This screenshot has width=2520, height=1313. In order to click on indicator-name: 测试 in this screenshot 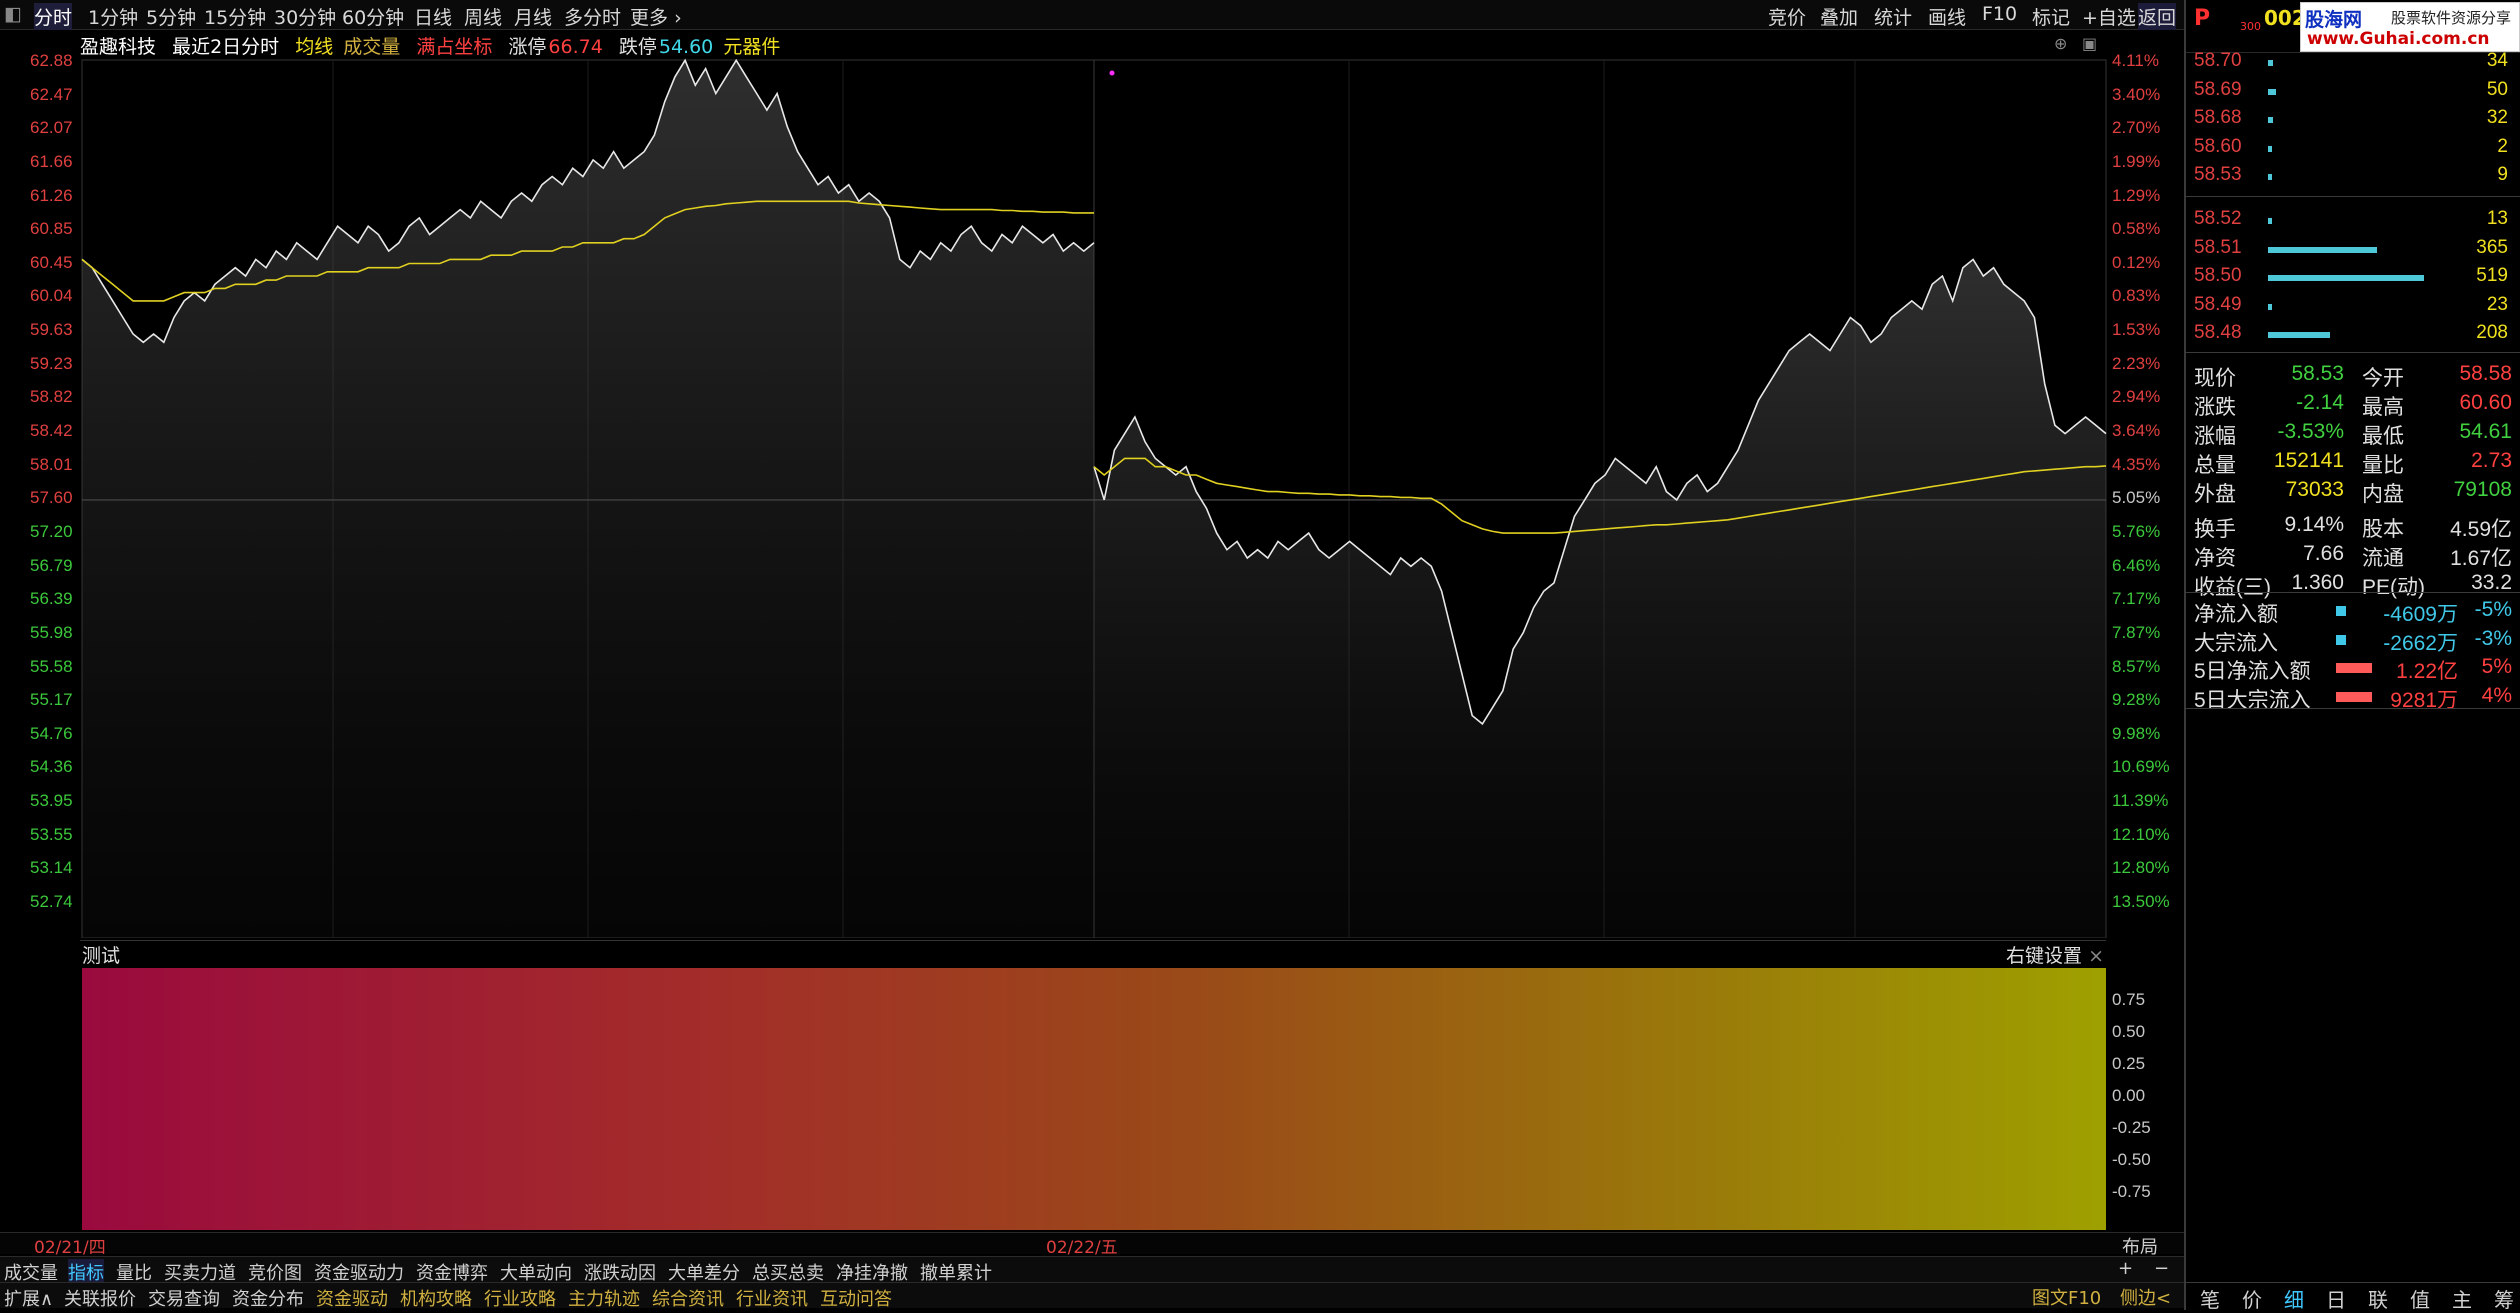, I will do `click(101, 956)`.